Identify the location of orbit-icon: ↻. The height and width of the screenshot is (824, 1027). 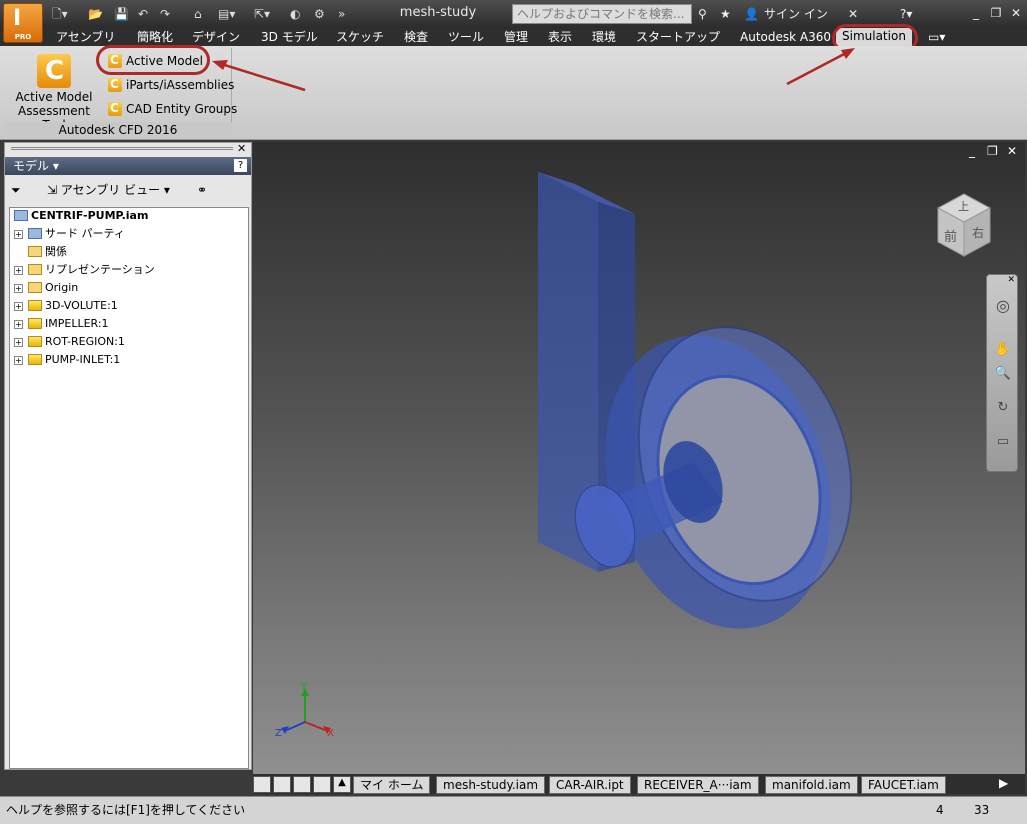
(1003, 408).